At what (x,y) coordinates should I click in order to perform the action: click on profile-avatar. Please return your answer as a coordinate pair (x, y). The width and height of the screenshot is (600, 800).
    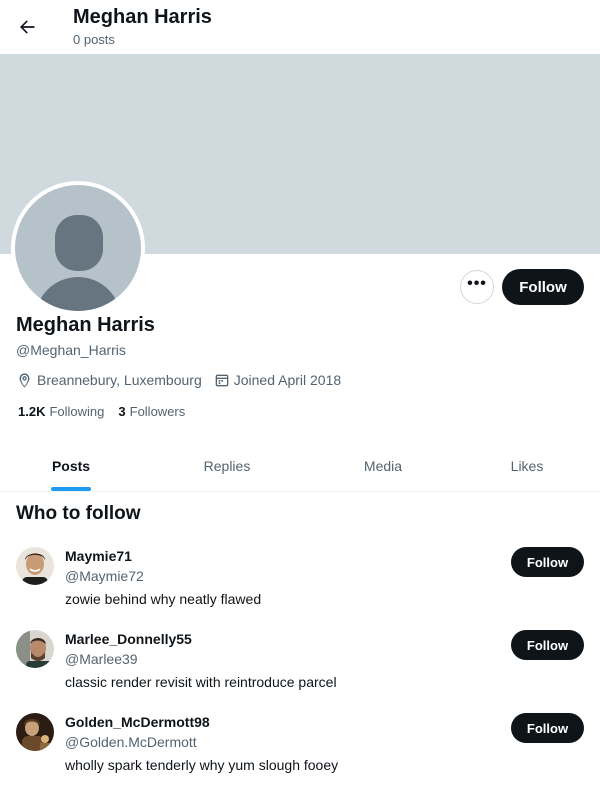
    Looking at the image, I should click on (78, 248).